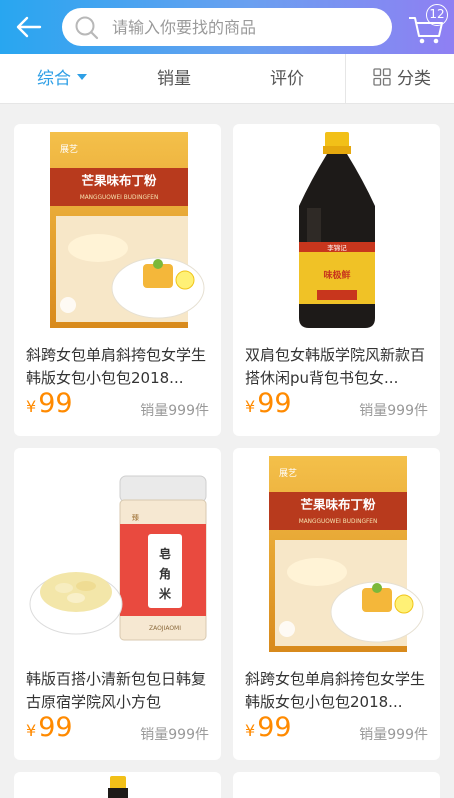  I want to click on search-icon, so click(87, 28).